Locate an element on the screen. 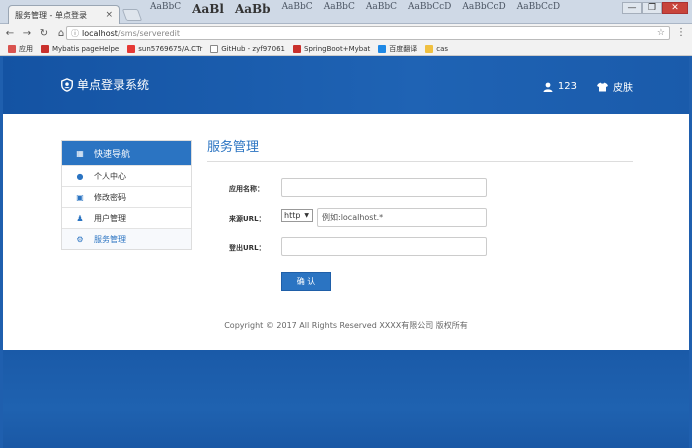 This screenshot has width=692, height=448. bookmark-item: SpringBoot+Mybat is located at coordinates (332, 48).